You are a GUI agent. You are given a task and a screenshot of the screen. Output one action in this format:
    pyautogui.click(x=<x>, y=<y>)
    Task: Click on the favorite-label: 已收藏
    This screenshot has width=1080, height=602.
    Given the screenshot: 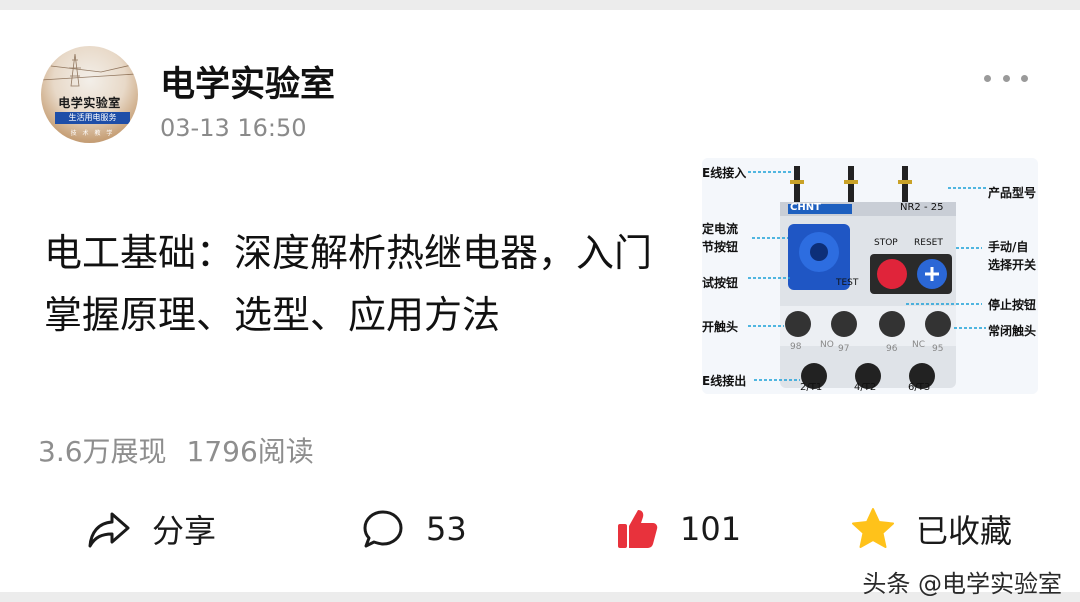 What is the action you would take?
    pyautogui.click(x=964, y=531)
    